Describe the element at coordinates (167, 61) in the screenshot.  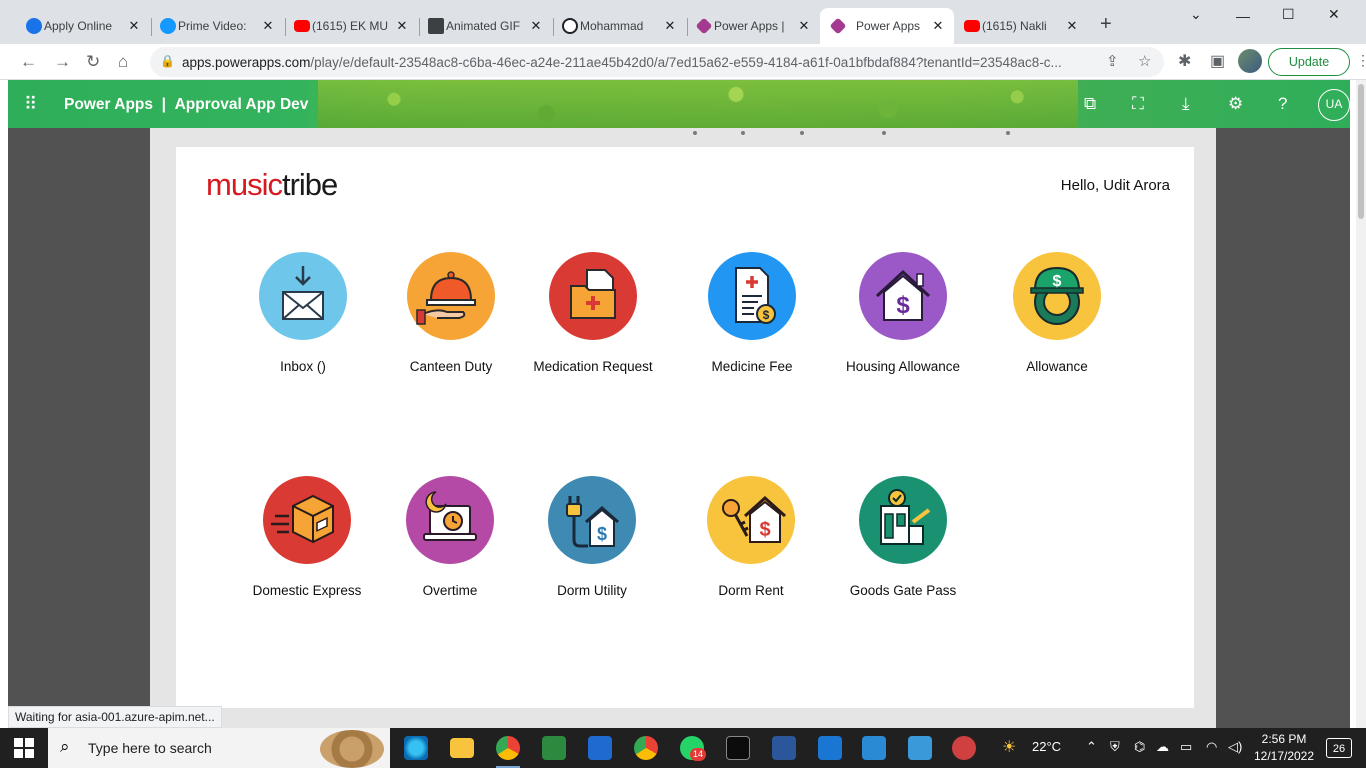
I see `lock-icon: 🔒` at that location.